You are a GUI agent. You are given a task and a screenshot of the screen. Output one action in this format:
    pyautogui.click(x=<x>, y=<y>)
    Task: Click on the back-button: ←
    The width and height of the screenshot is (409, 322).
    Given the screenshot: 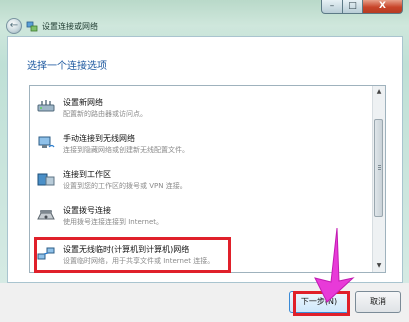 What is the action you would take?
    pyautogui.click(x=14, y=26)
    